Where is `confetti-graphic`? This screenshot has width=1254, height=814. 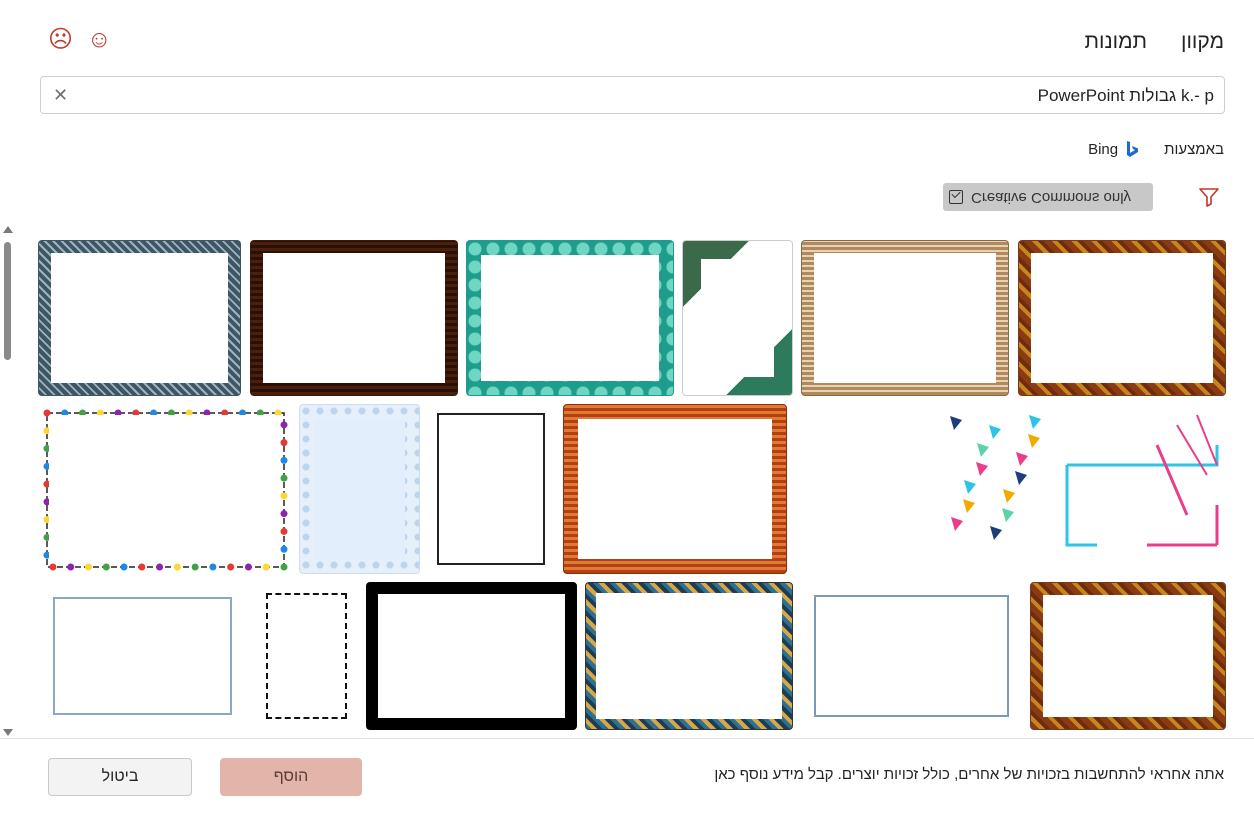 confetti-graphic is located at coordinates (995, 477).